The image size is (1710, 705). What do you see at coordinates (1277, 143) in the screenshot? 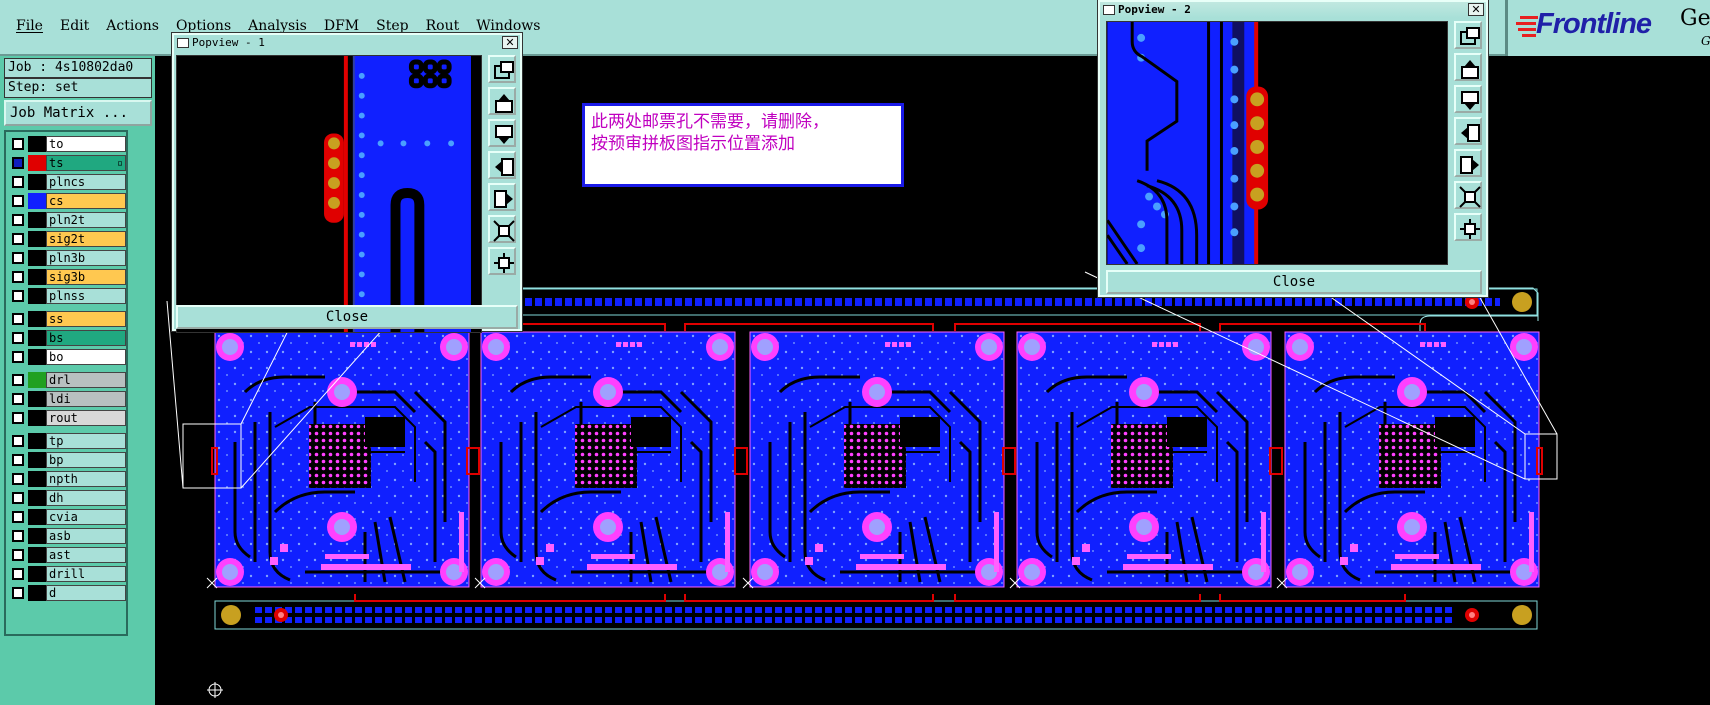
I see `popview-2-view` at bounding box center [1277, 143].